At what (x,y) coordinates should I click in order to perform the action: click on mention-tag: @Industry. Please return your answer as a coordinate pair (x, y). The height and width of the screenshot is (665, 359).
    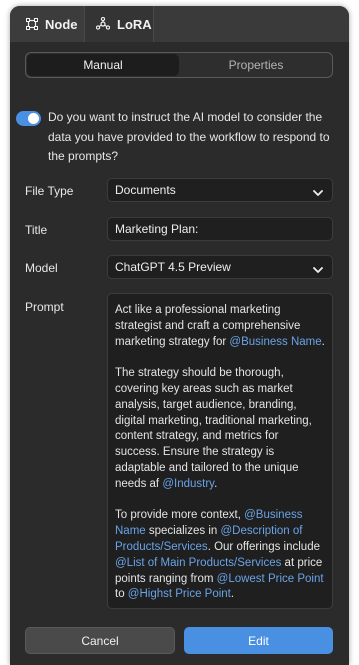
    Looking at the image, I should click on (188, 484).